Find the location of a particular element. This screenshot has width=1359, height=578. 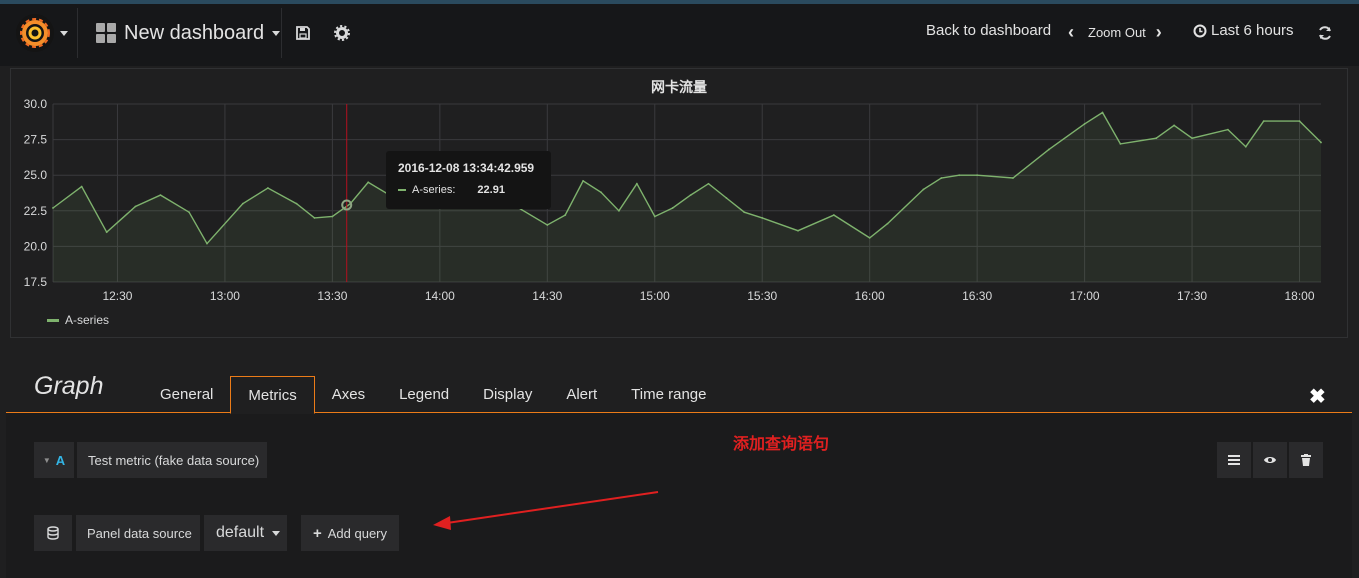

eye-icon is located at coordinates (1270, 460).